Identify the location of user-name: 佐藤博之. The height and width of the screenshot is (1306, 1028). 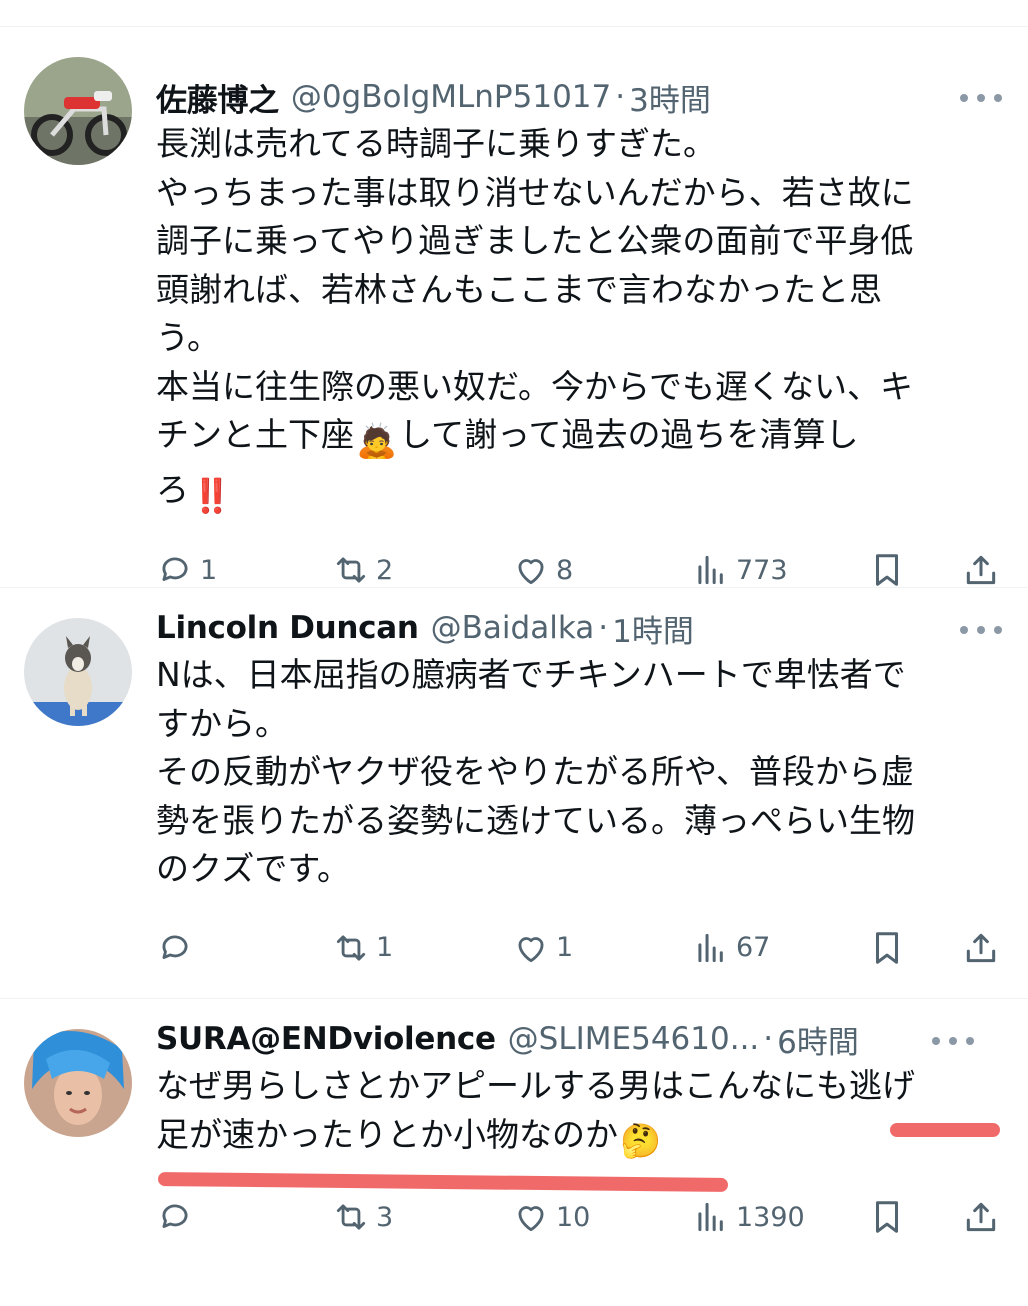
(217, 97).